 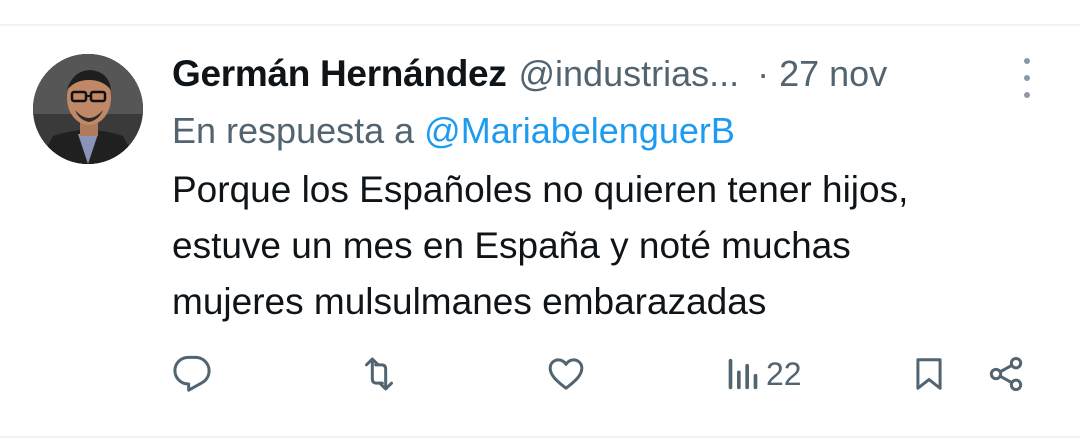 What do you see at coordinates (540, 437) in the screenshot?
I see `bottom-divider` at bounding box center [540, 437].